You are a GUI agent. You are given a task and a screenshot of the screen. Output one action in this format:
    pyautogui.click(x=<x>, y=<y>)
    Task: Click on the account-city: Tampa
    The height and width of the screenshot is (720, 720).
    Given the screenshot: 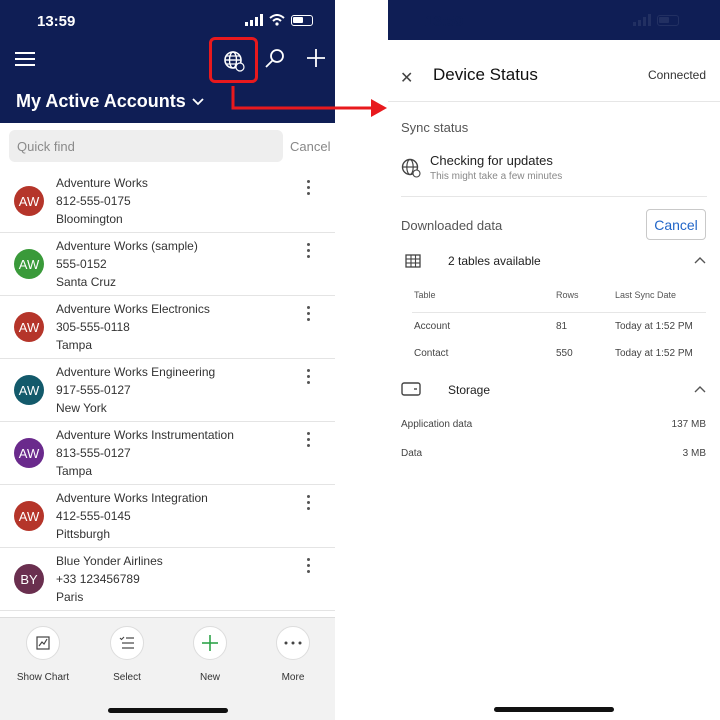 What is the action you would take?
    pyautogui.click(x=74, y=345)
    